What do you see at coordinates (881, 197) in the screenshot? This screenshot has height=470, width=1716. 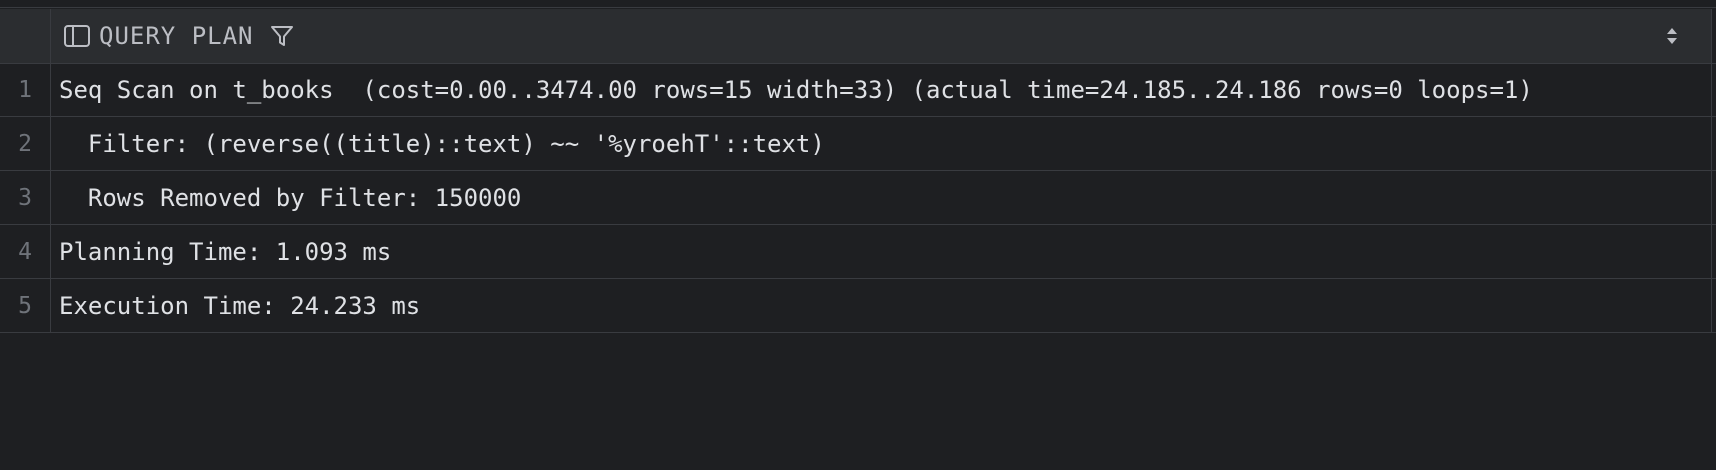 I see `query-plan-cell: Rows Removed by Filter: 150000` at bounding box center [881, 197].